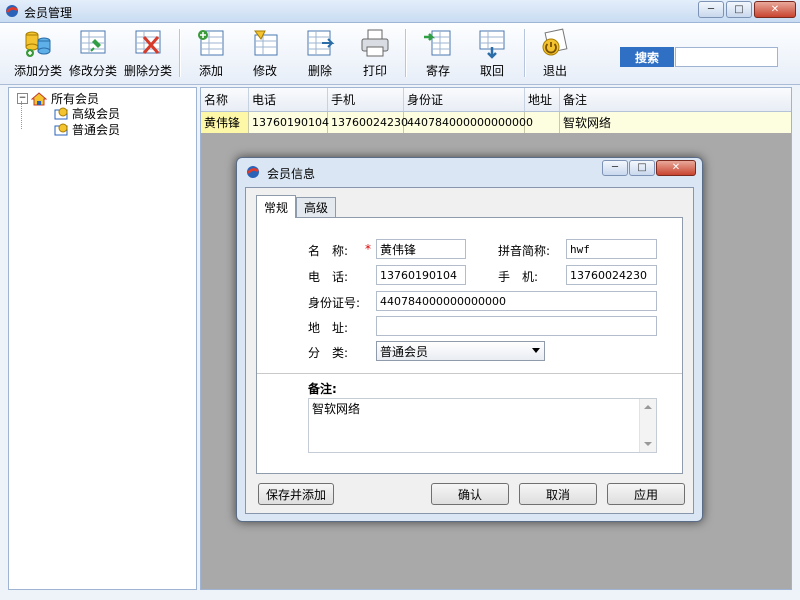 This screenshot has width=800, height=600. What do you see at coordinates (464, 99) in the screenshot?
I see `column-header-idcard: 身份证` at bounding box center [464, 99].